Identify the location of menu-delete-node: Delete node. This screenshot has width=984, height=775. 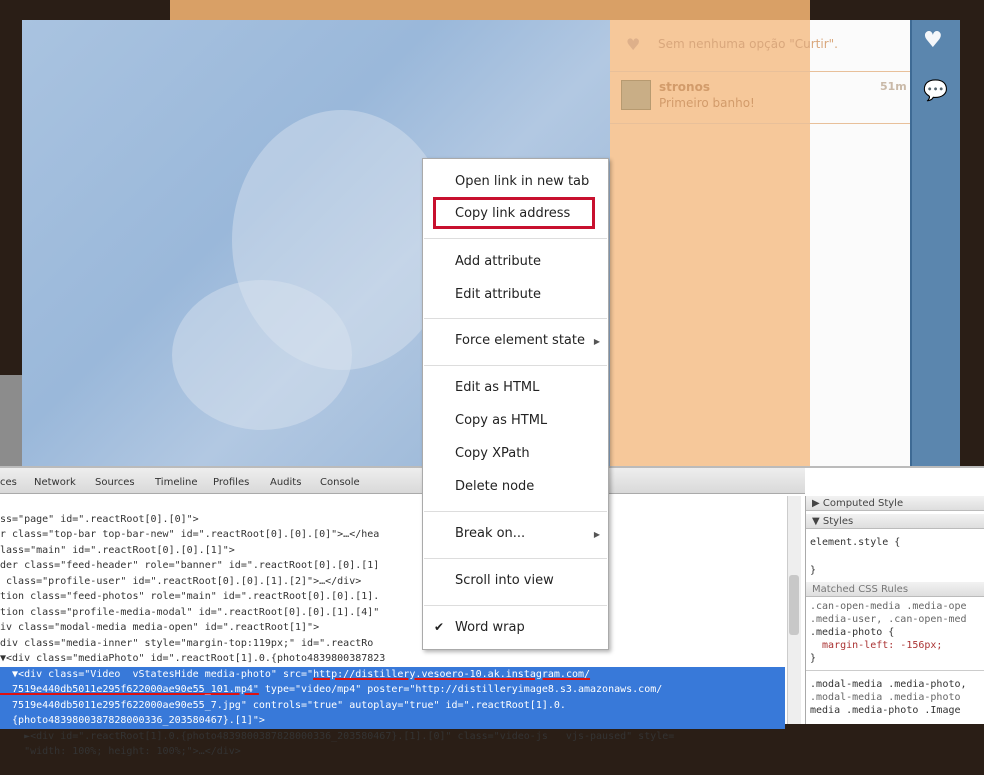
(494, 486).